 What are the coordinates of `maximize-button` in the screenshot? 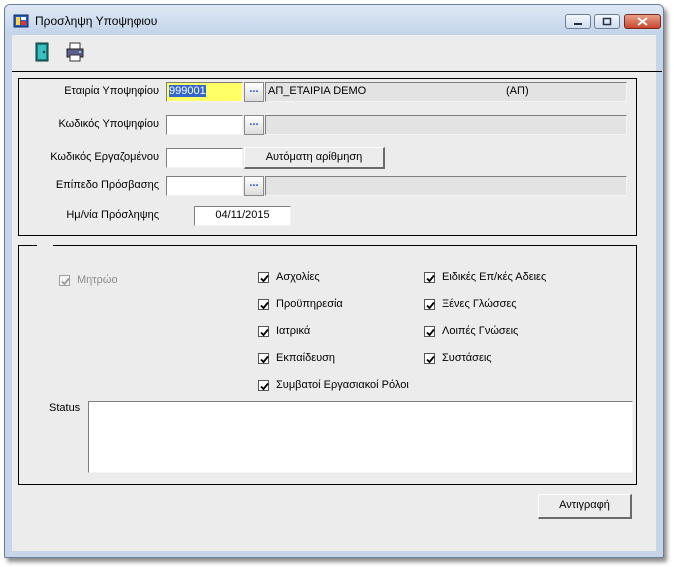 It's located at (607, 21).